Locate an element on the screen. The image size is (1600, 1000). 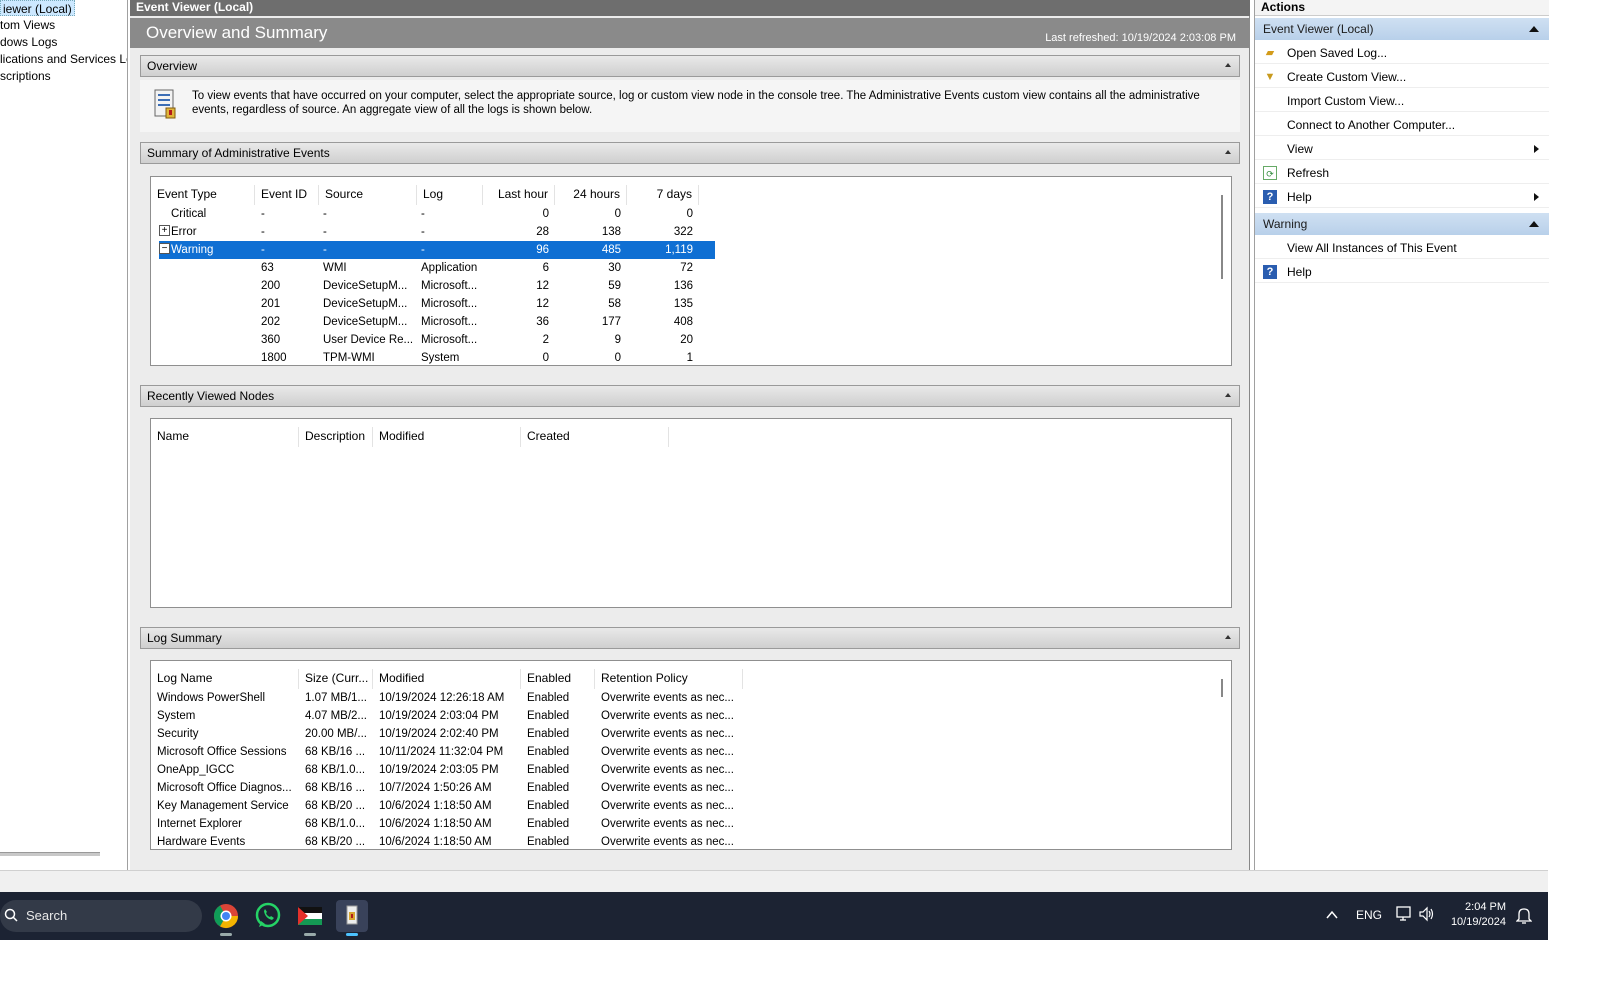
logsum-cell-mod: 10/11/2024 11:32:04 PM is located at coordinates (450, 752).